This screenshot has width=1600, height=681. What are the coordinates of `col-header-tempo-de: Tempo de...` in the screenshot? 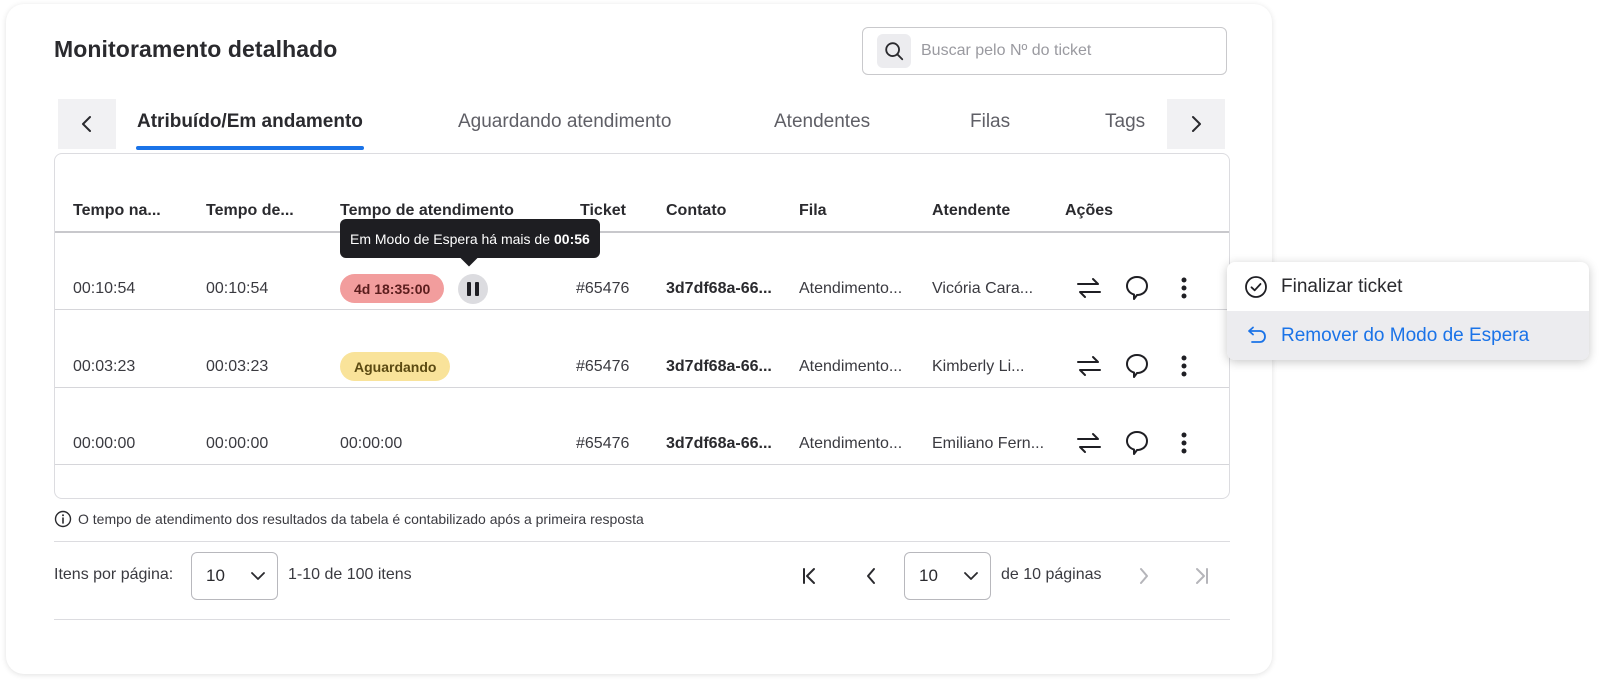 It's located at (250, 211).